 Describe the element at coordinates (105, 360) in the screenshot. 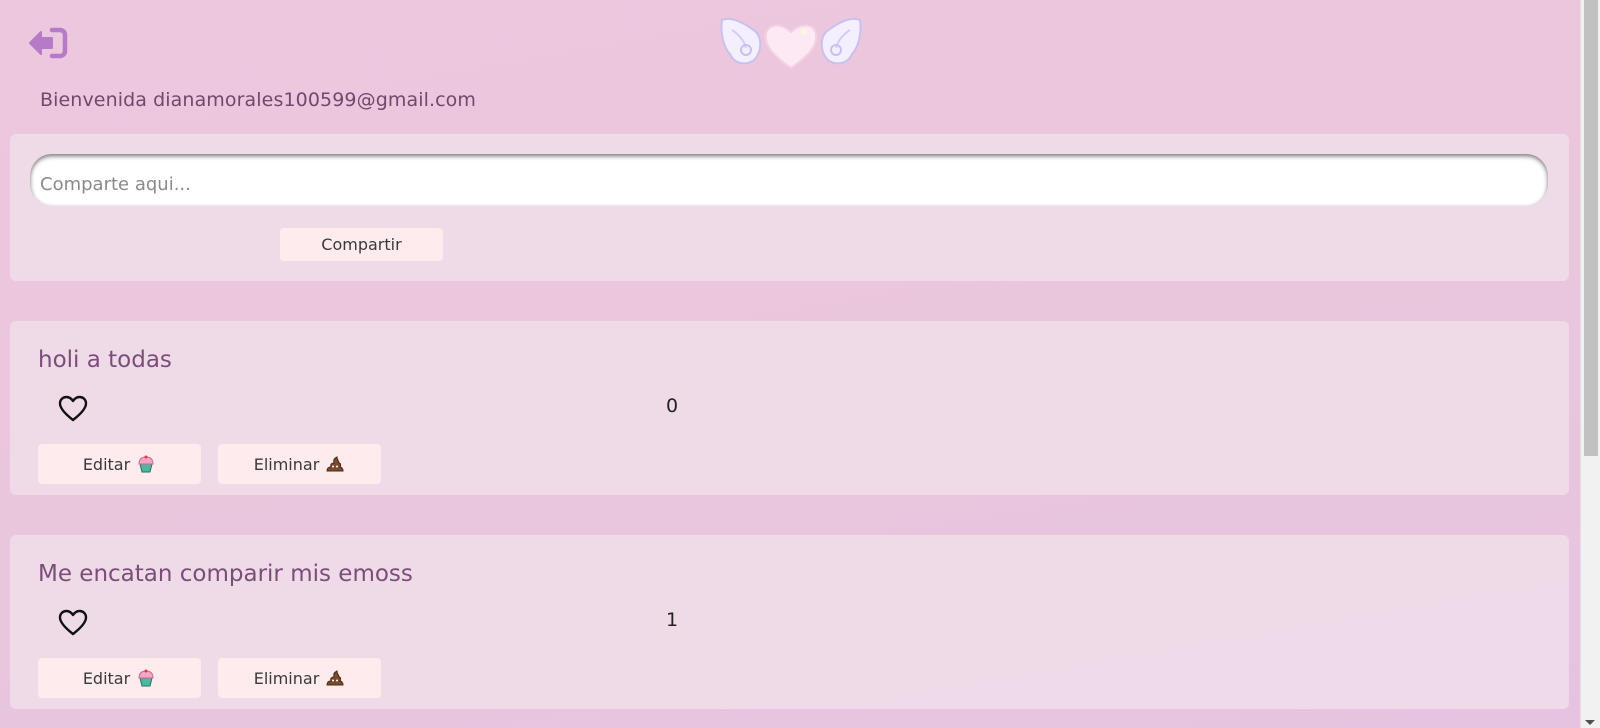

I see `post-text: holi a todas` at that location.